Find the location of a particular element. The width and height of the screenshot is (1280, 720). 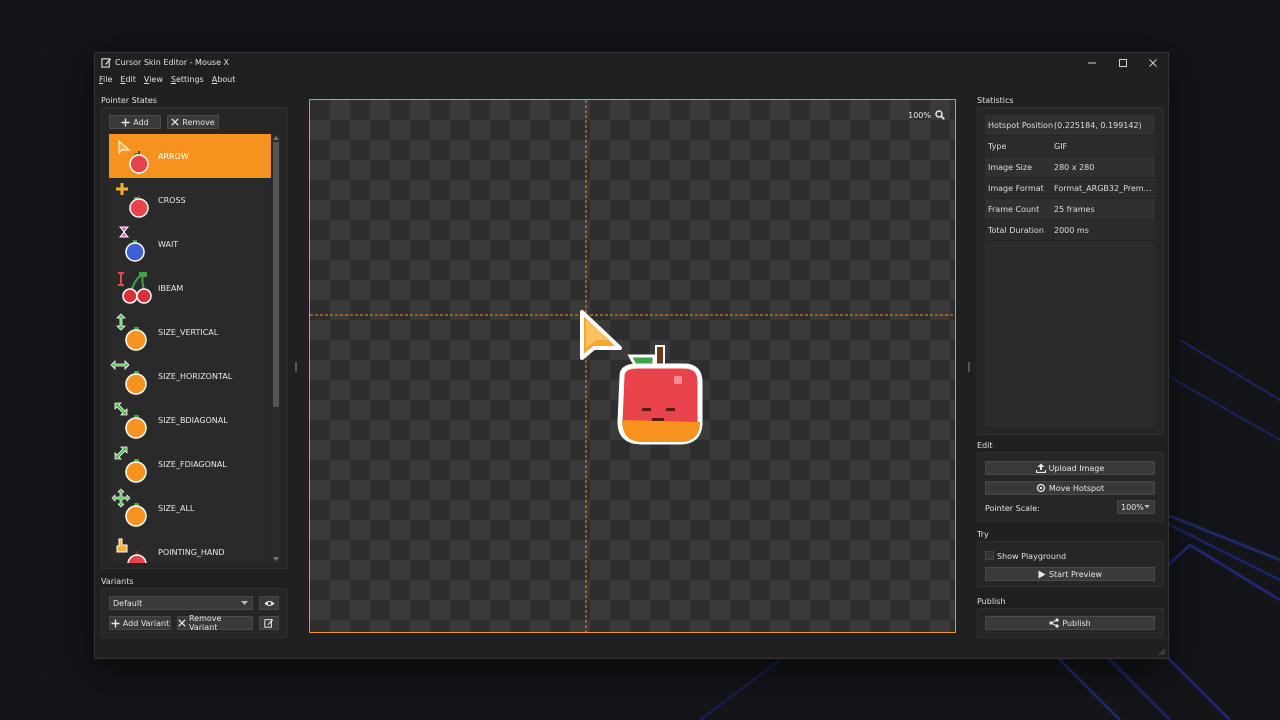

pointer-scale-label: Pointer Scale: is located at coordinates (1012, 508).